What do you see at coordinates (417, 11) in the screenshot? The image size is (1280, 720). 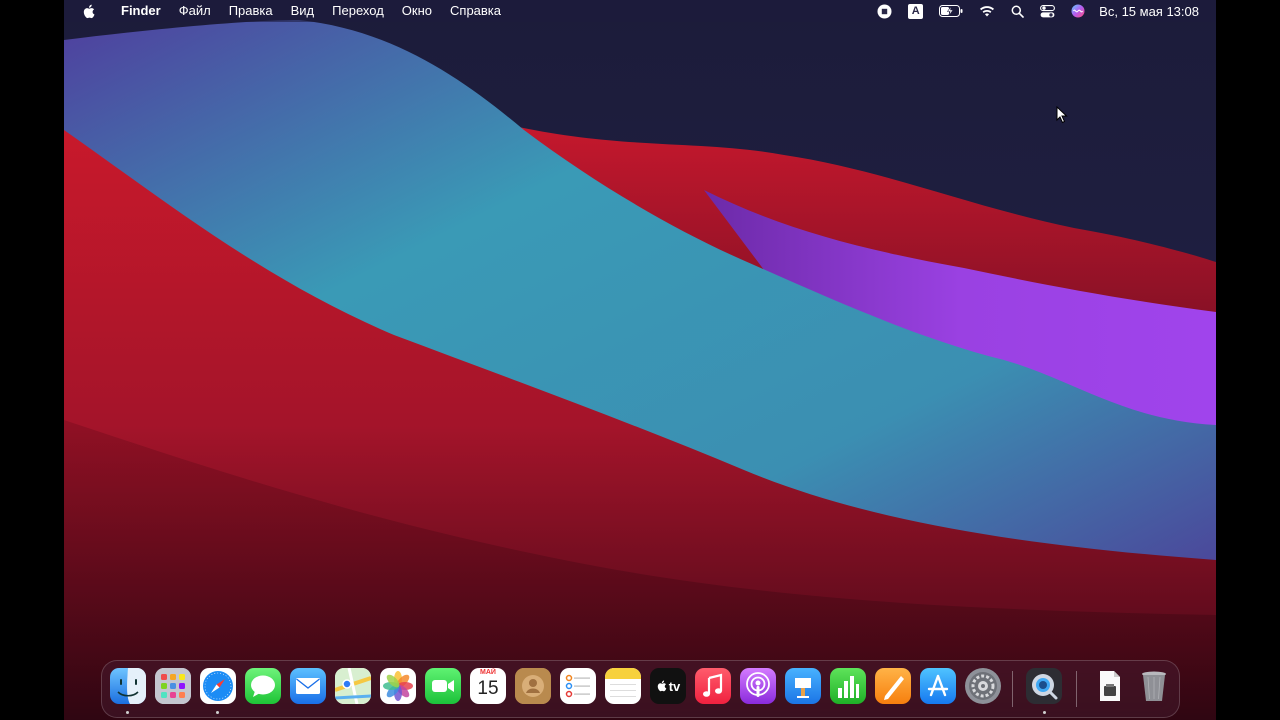 I see `menu-window: Окно` at bounding box center [417, 11].